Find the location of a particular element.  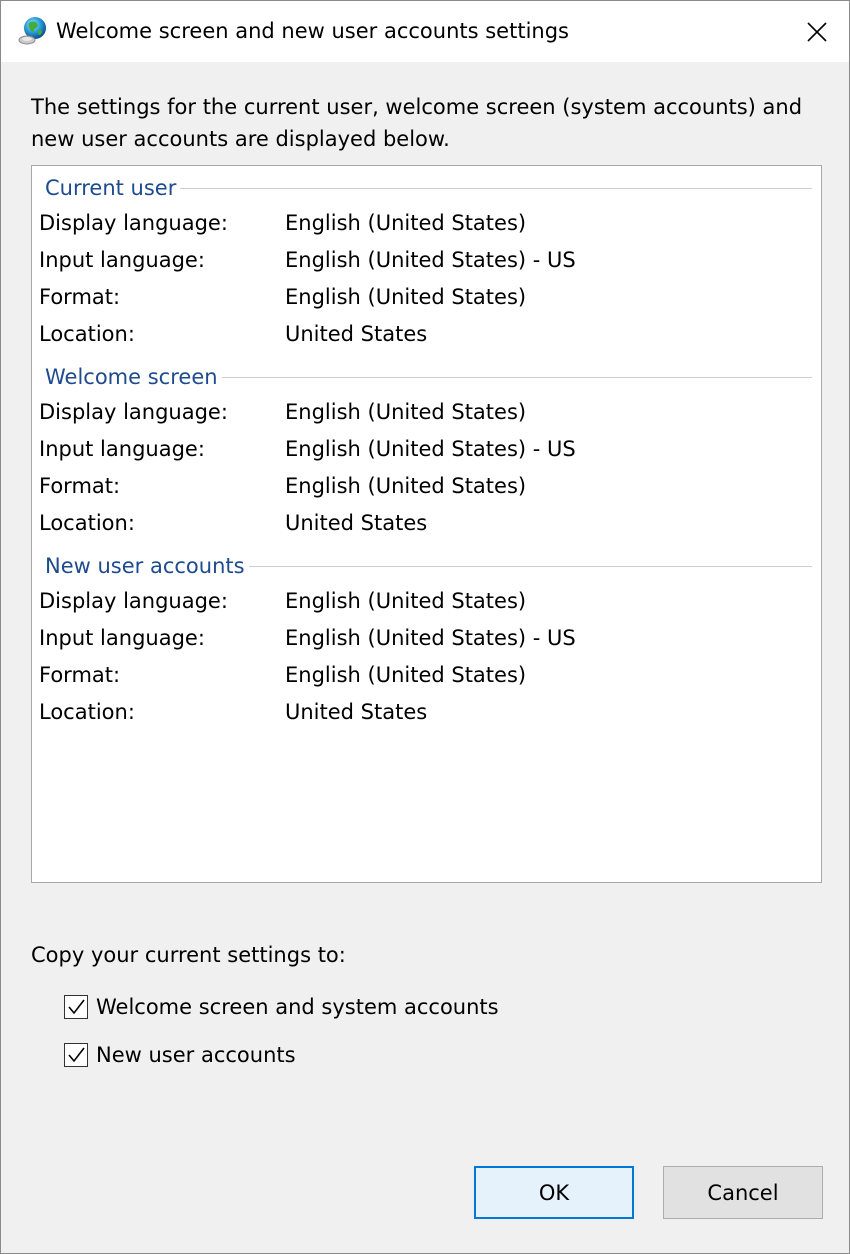

checkbox-new-user-accounts: New user accounts is located at coordinates (180, 1055).